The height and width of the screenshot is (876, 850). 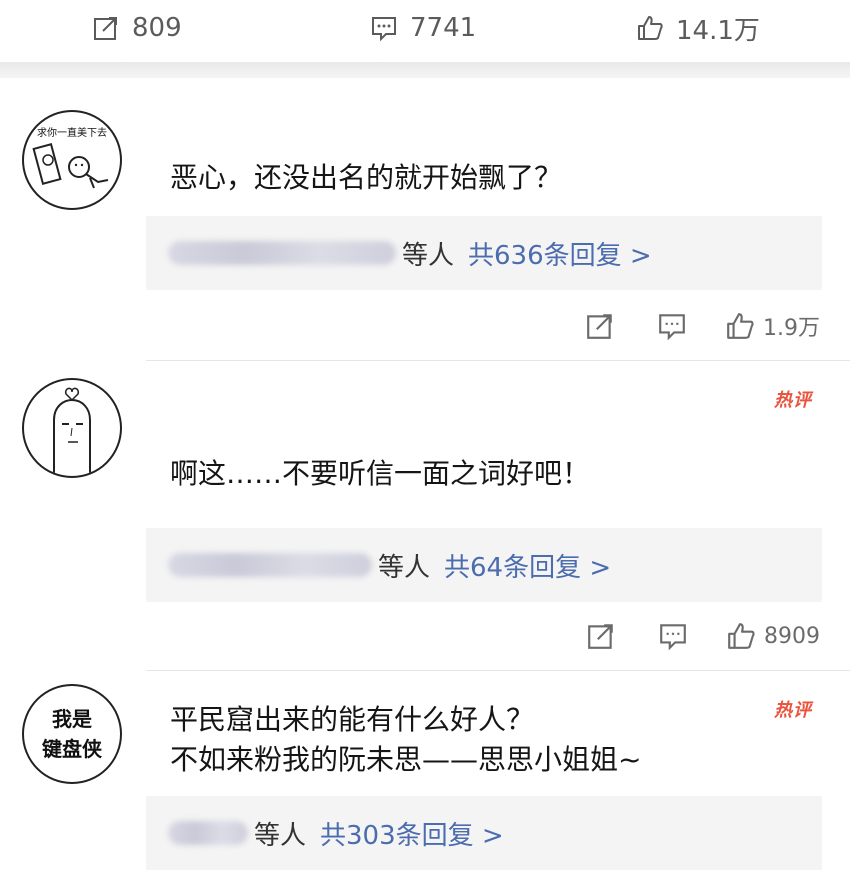 What do you see at coordinates (412, 833) in the screenshot?
I see `reply-count-link: 共303条回复 >` at bounding box center [412, 833].